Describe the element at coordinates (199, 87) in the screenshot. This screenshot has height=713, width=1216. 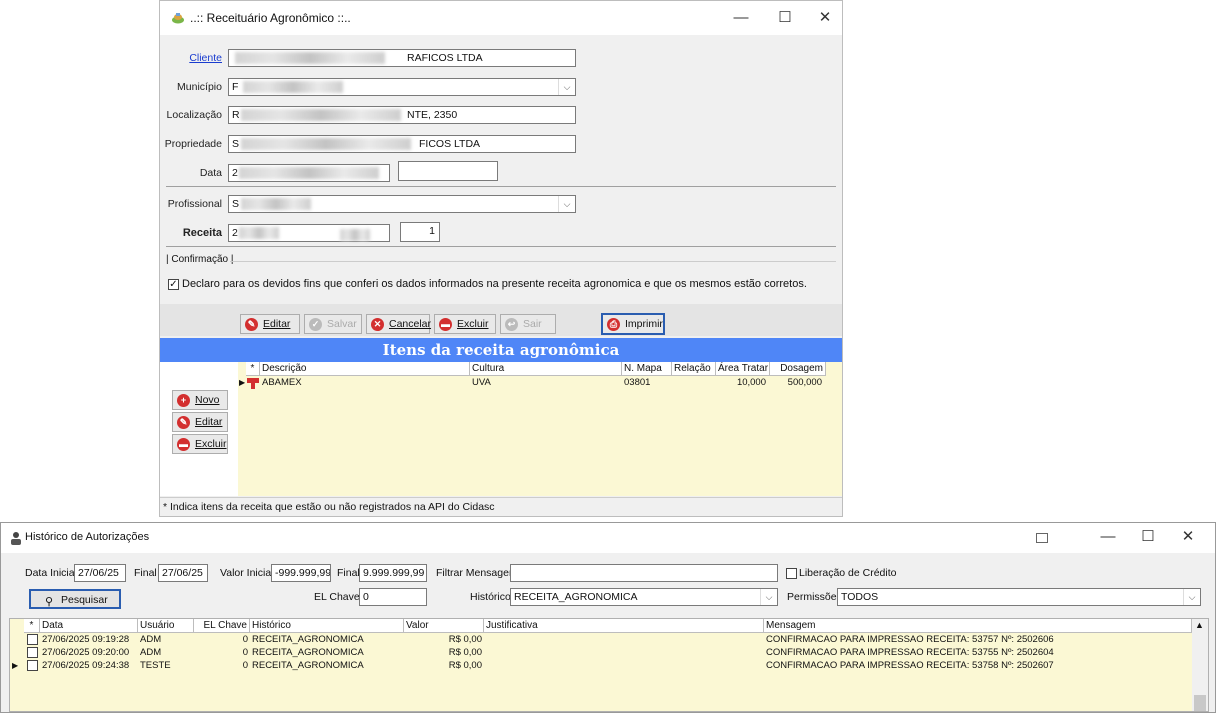
I see `municipio-label: Município` at that location.